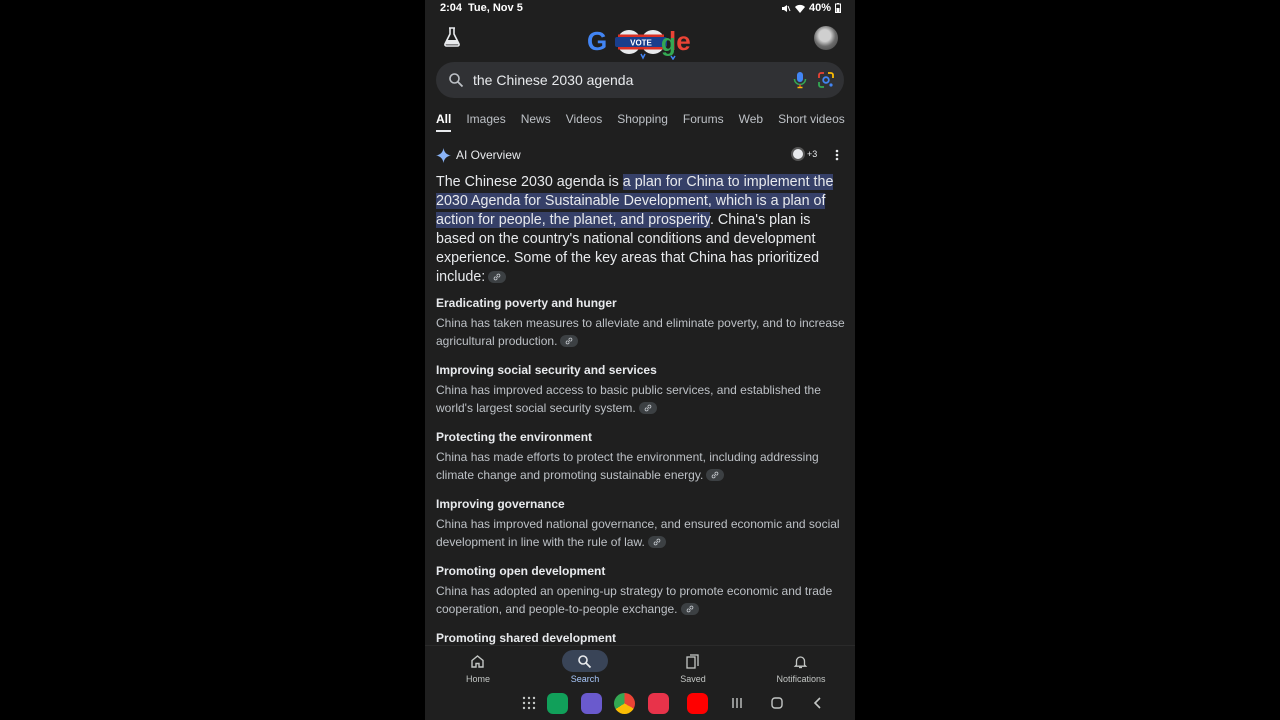 This screenshot has height=720, width=1280. Describe the element at coordinates (703, 122) in the screenshot. I see `tab-forums: Forums` at that location.